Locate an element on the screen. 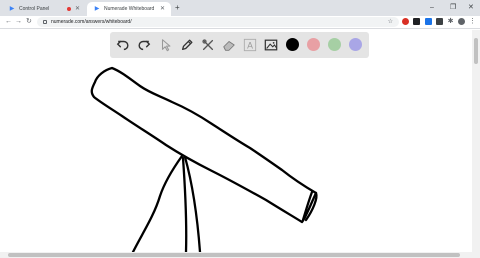 Image resolution: width=480 pixels, height=258 pixels. vertical-scroll-thumb is located at coordinates (476, 51).